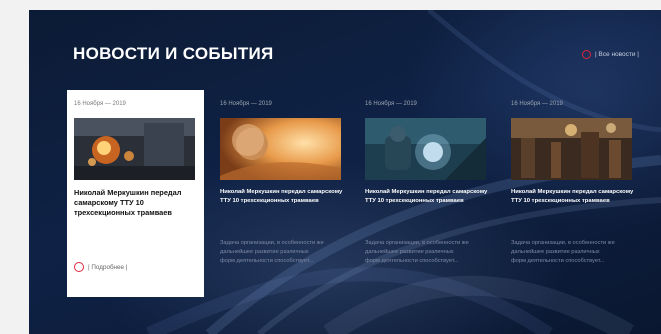  What do you see at coordinates (280, 149) in the screenshot?
I see `news-image-planet` at bounding box center [280, 149].